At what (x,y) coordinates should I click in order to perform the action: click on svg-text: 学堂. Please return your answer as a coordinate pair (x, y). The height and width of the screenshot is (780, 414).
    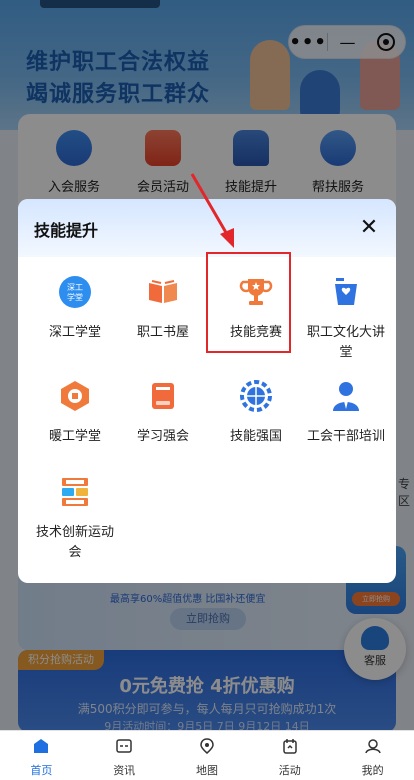
    Looking at the image, I should click on (75, 297).